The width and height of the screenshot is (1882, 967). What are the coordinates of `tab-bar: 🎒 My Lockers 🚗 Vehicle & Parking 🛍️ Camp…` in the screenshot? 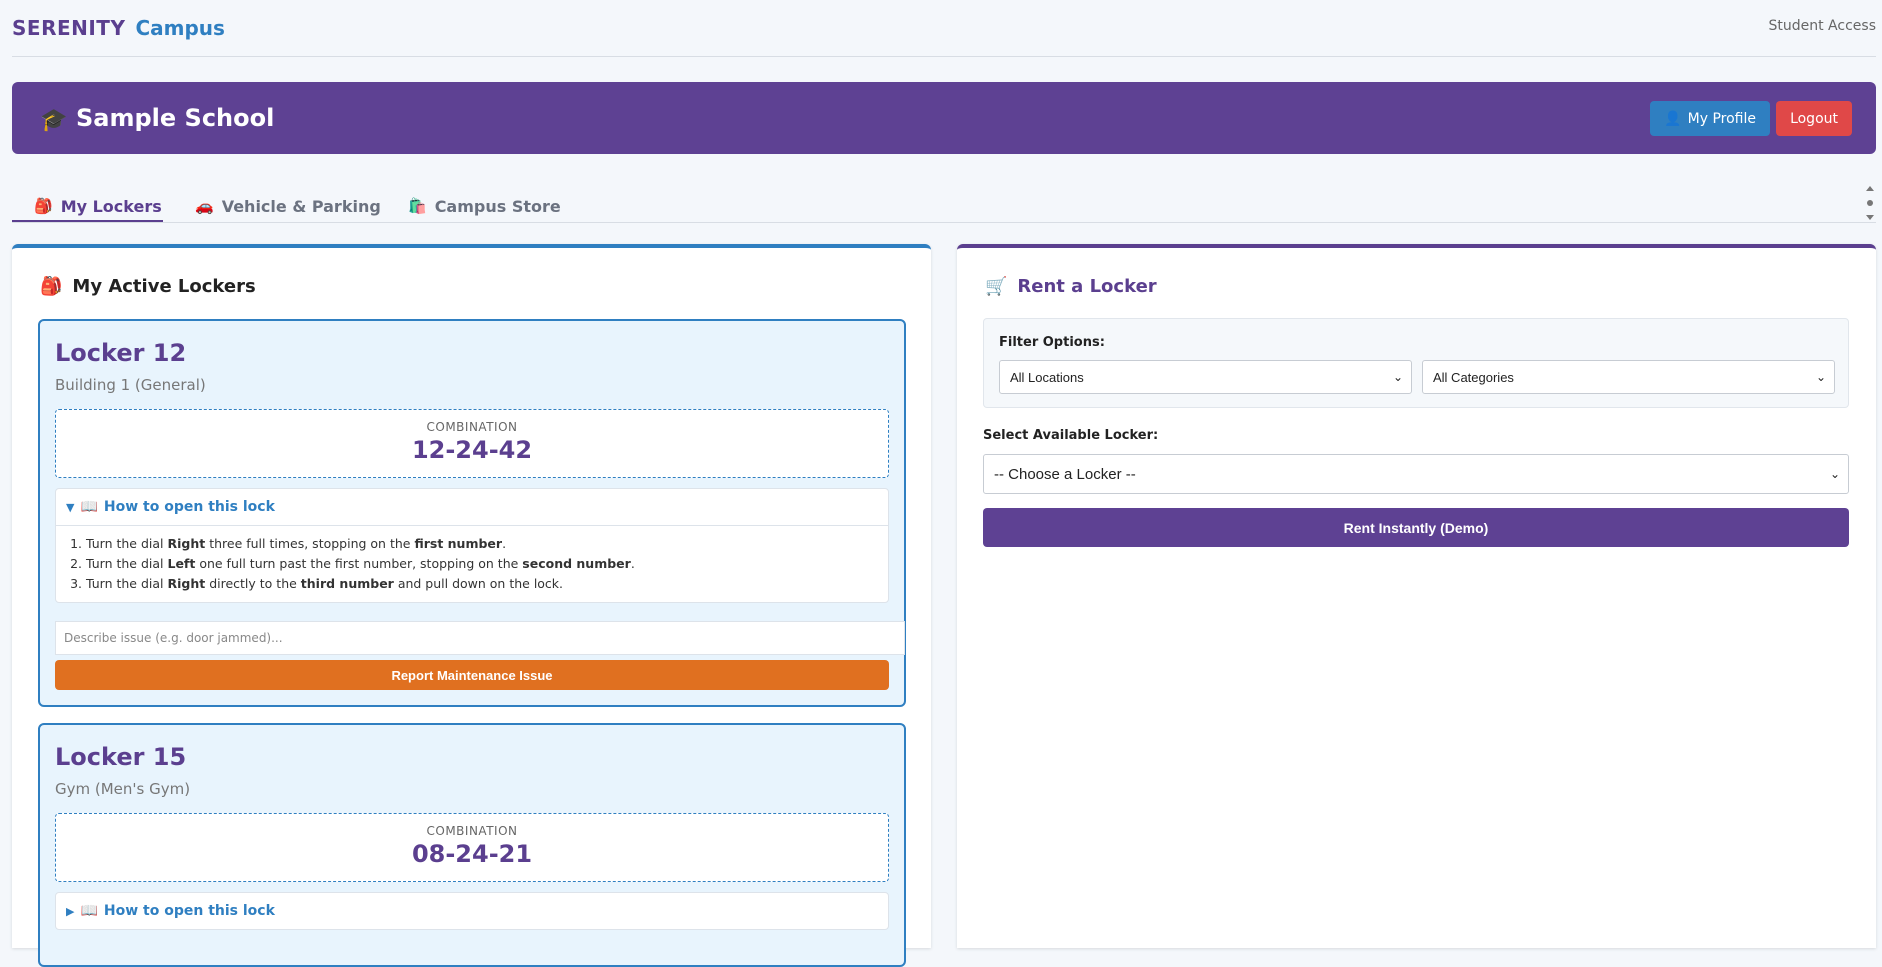 It's located at (944, 203).